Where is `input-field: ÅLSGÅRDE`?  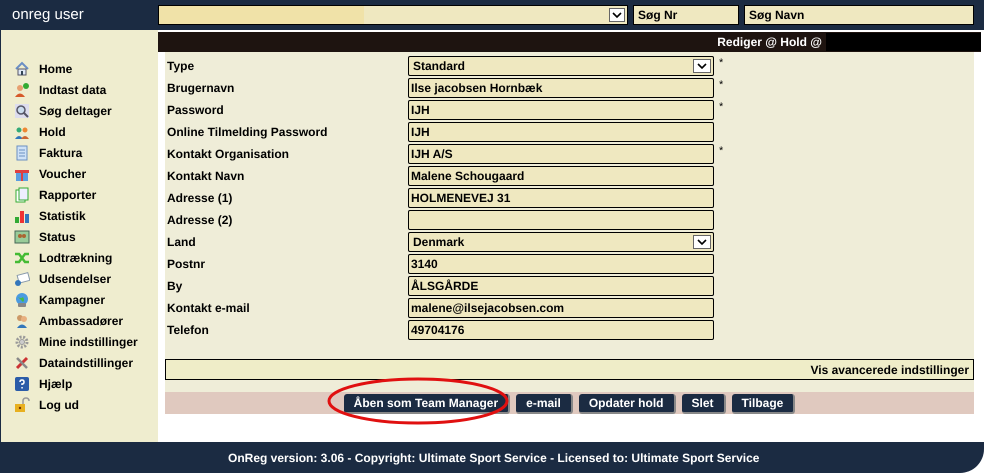 input-field: ÅLSGÅRDE is located at coordinates (561, 286).